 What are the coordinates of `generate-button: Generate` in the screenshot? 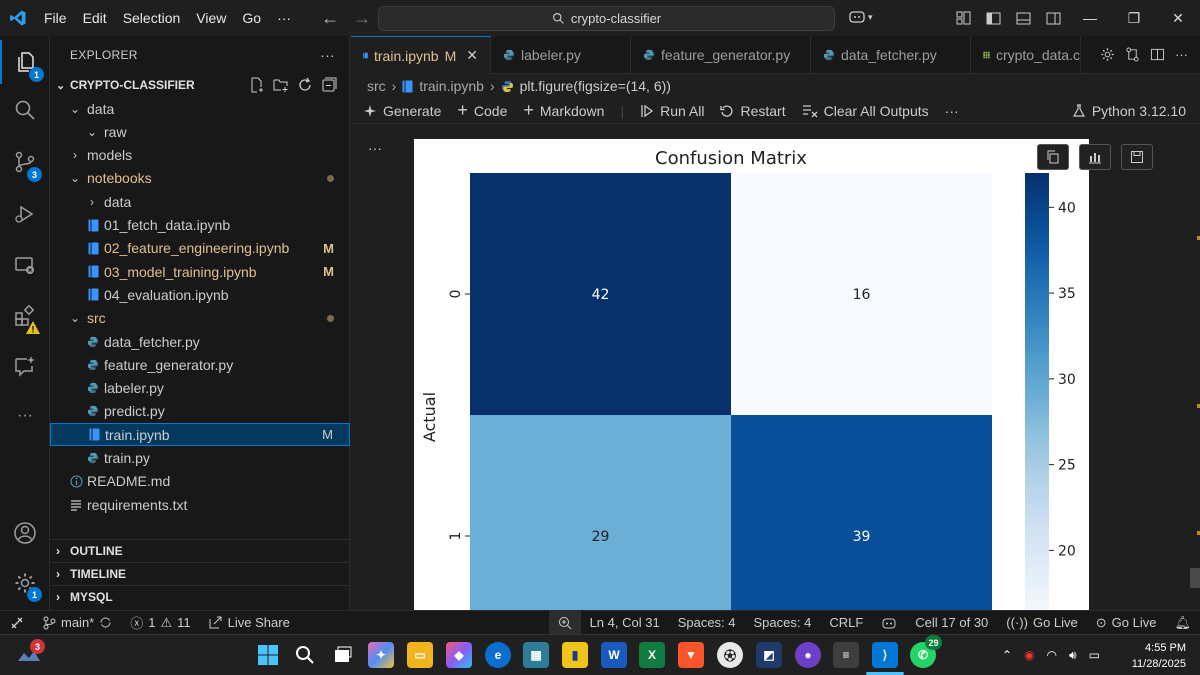 It's located at (402, 111).